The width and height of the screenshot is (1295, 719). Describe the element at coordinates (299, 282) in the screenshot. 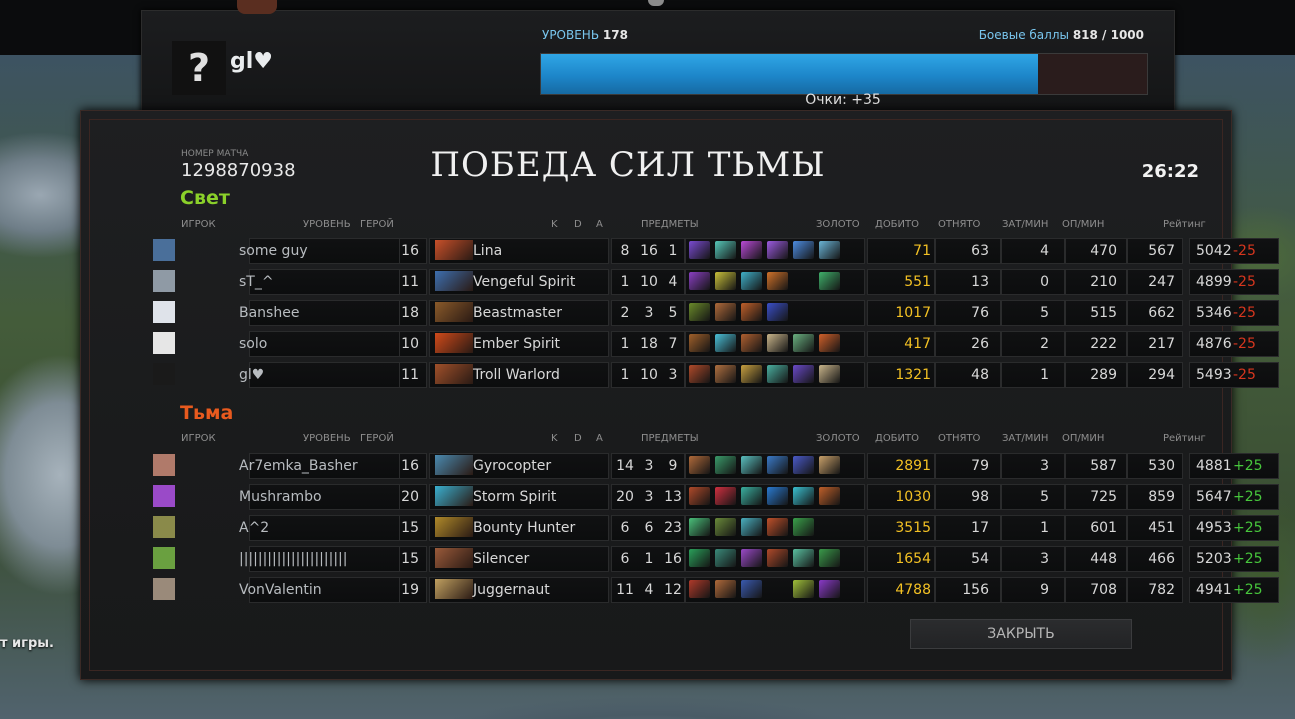

I see `player-player: sT_^` at that location.